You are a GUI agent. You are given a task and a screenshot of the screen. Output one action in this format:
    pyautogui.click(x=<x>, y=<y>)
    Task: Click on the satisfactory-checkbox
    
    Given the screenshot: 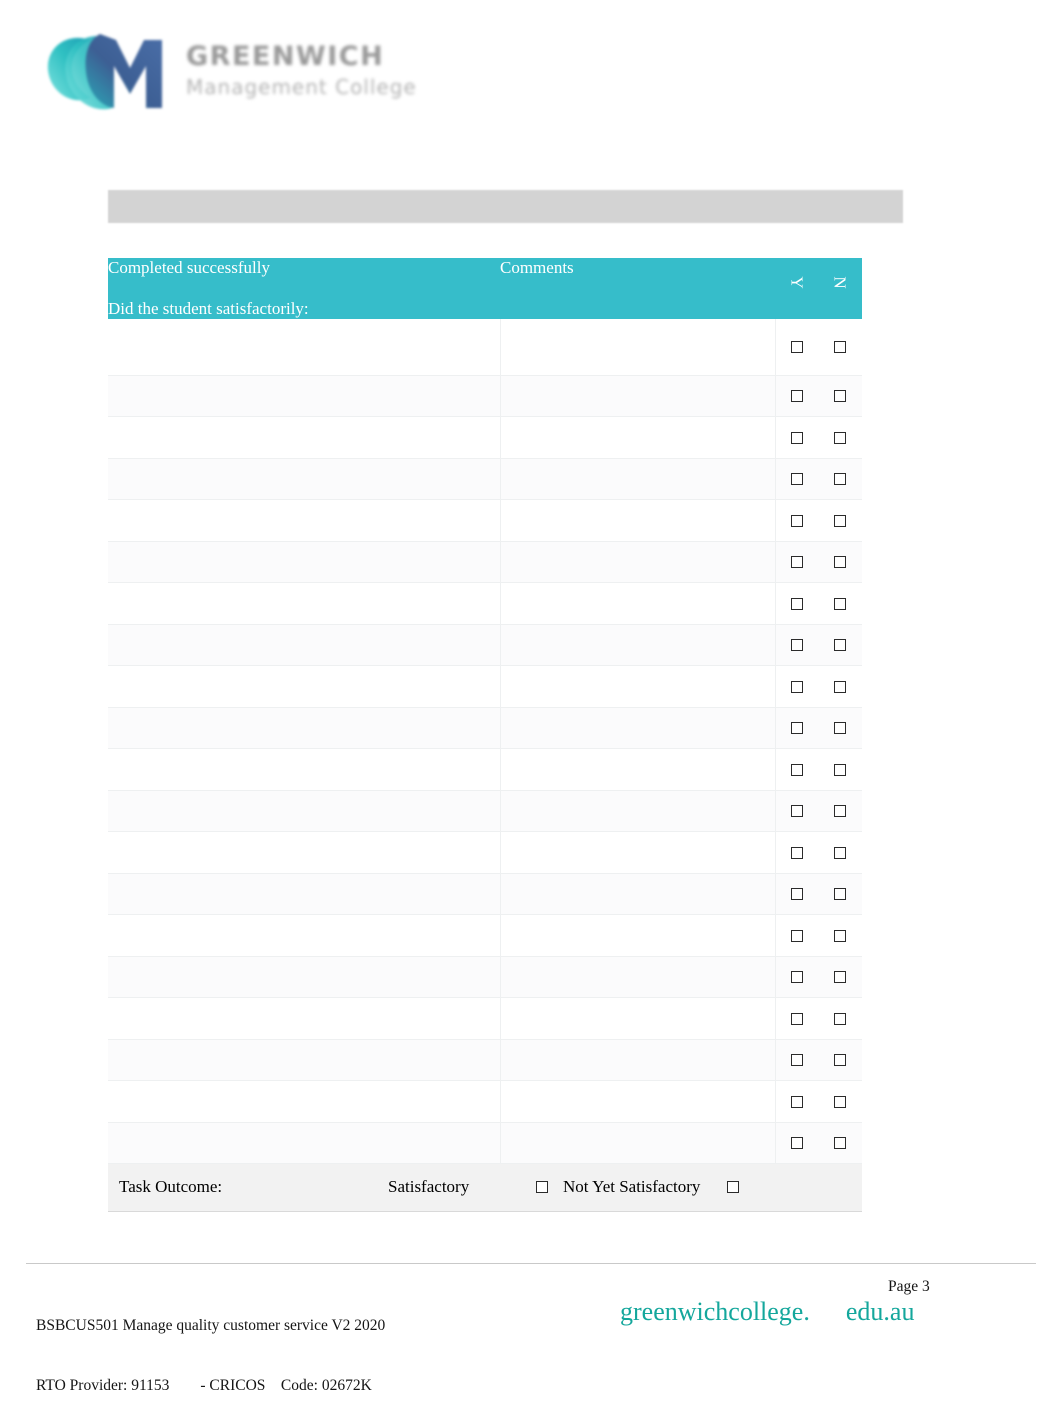 What is the action you would take?
    pyautogui.click(x=542, y=1187)
    